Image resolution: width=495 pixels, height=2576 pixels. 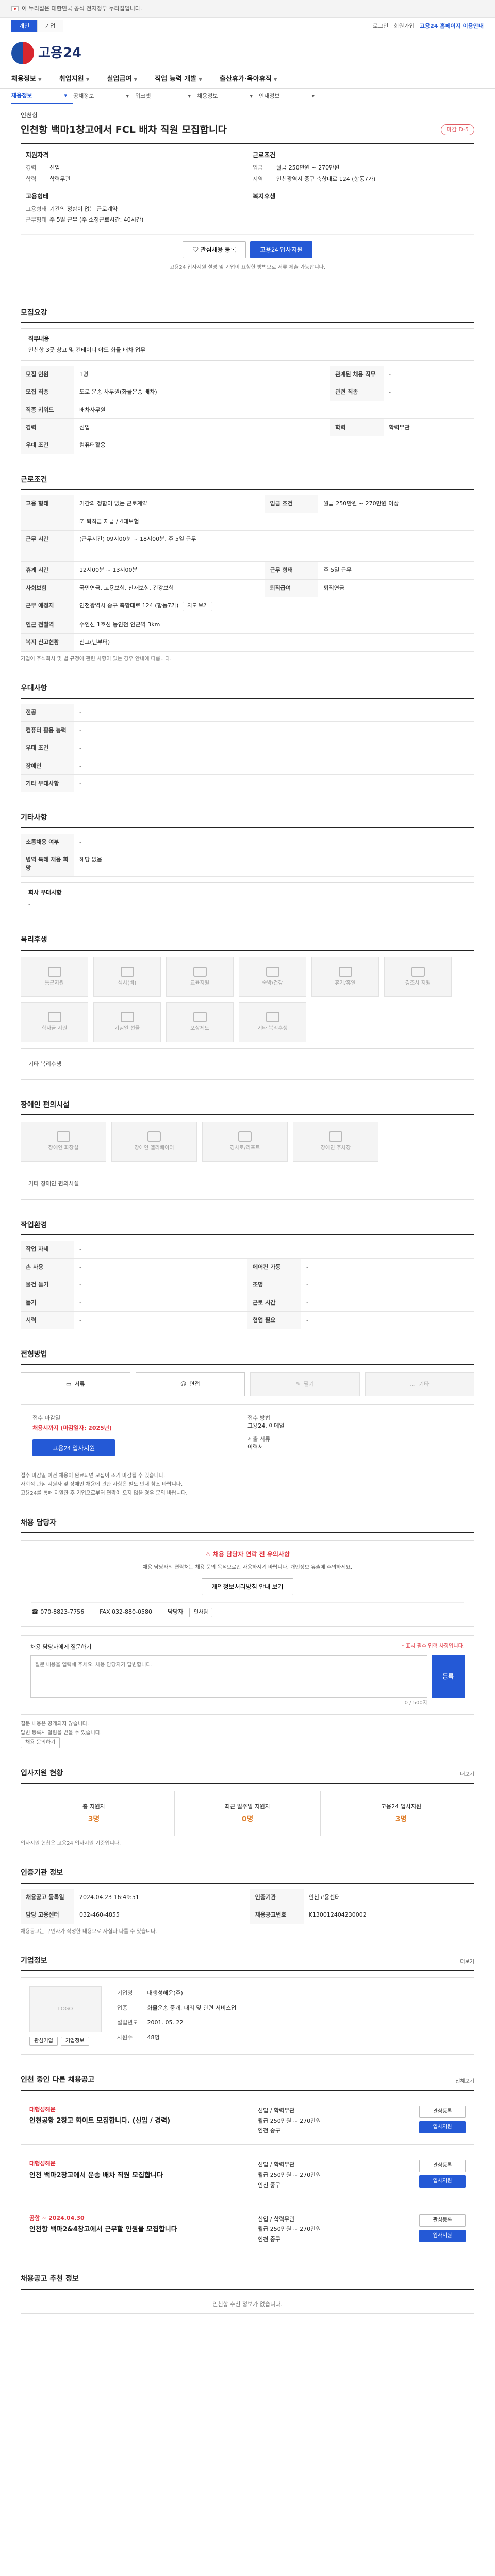 I want to click on favorite-company-button: 관심기업, so click(x=43, y=2041).